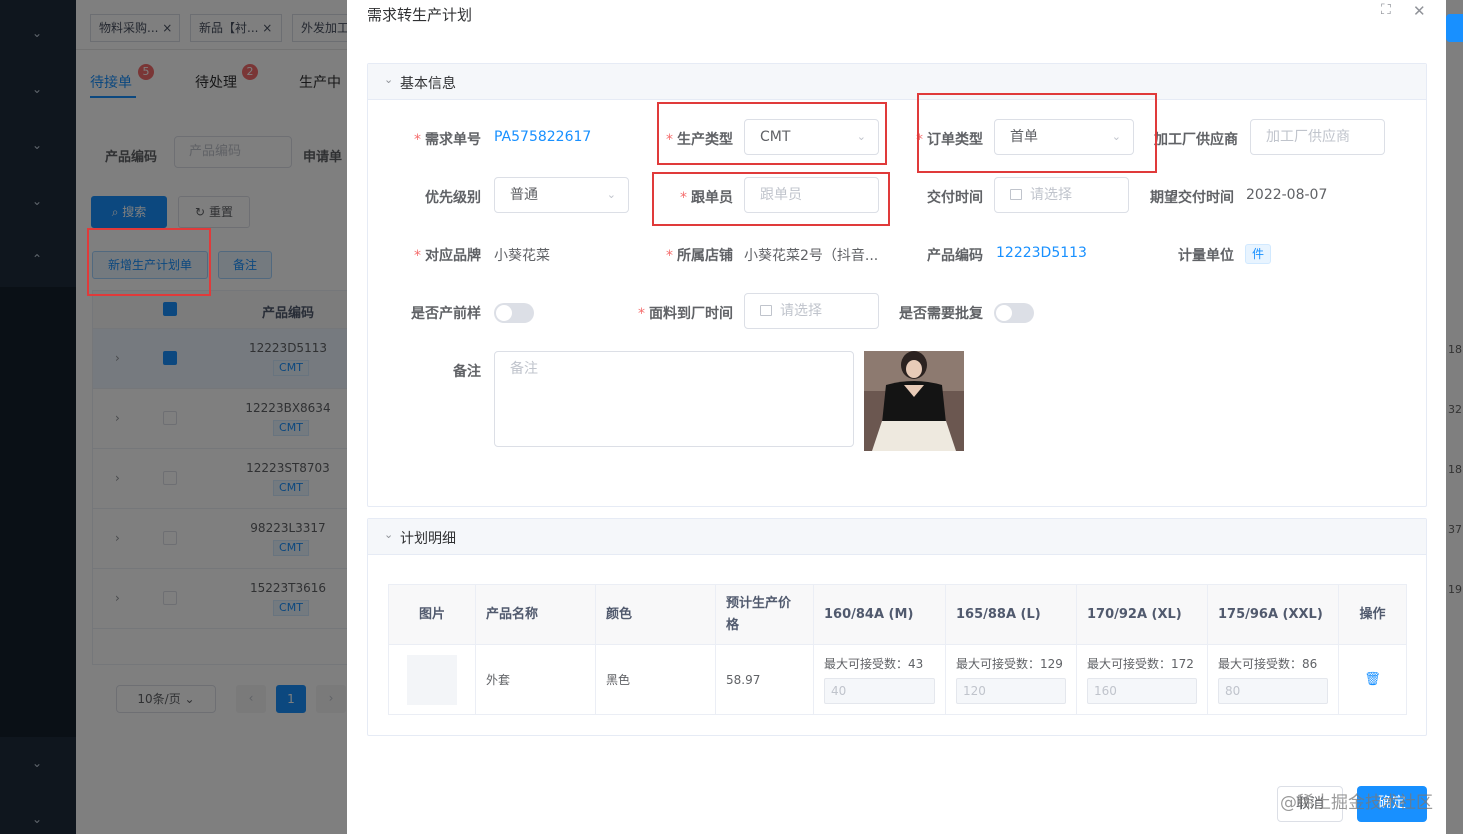 This screenshot has width=1463, height=834. What do you see at coordinates (1268, 664) in the screenshot?
I see `max-accept-label: 最大可接受数：86` at bounding box center [1268, 664].